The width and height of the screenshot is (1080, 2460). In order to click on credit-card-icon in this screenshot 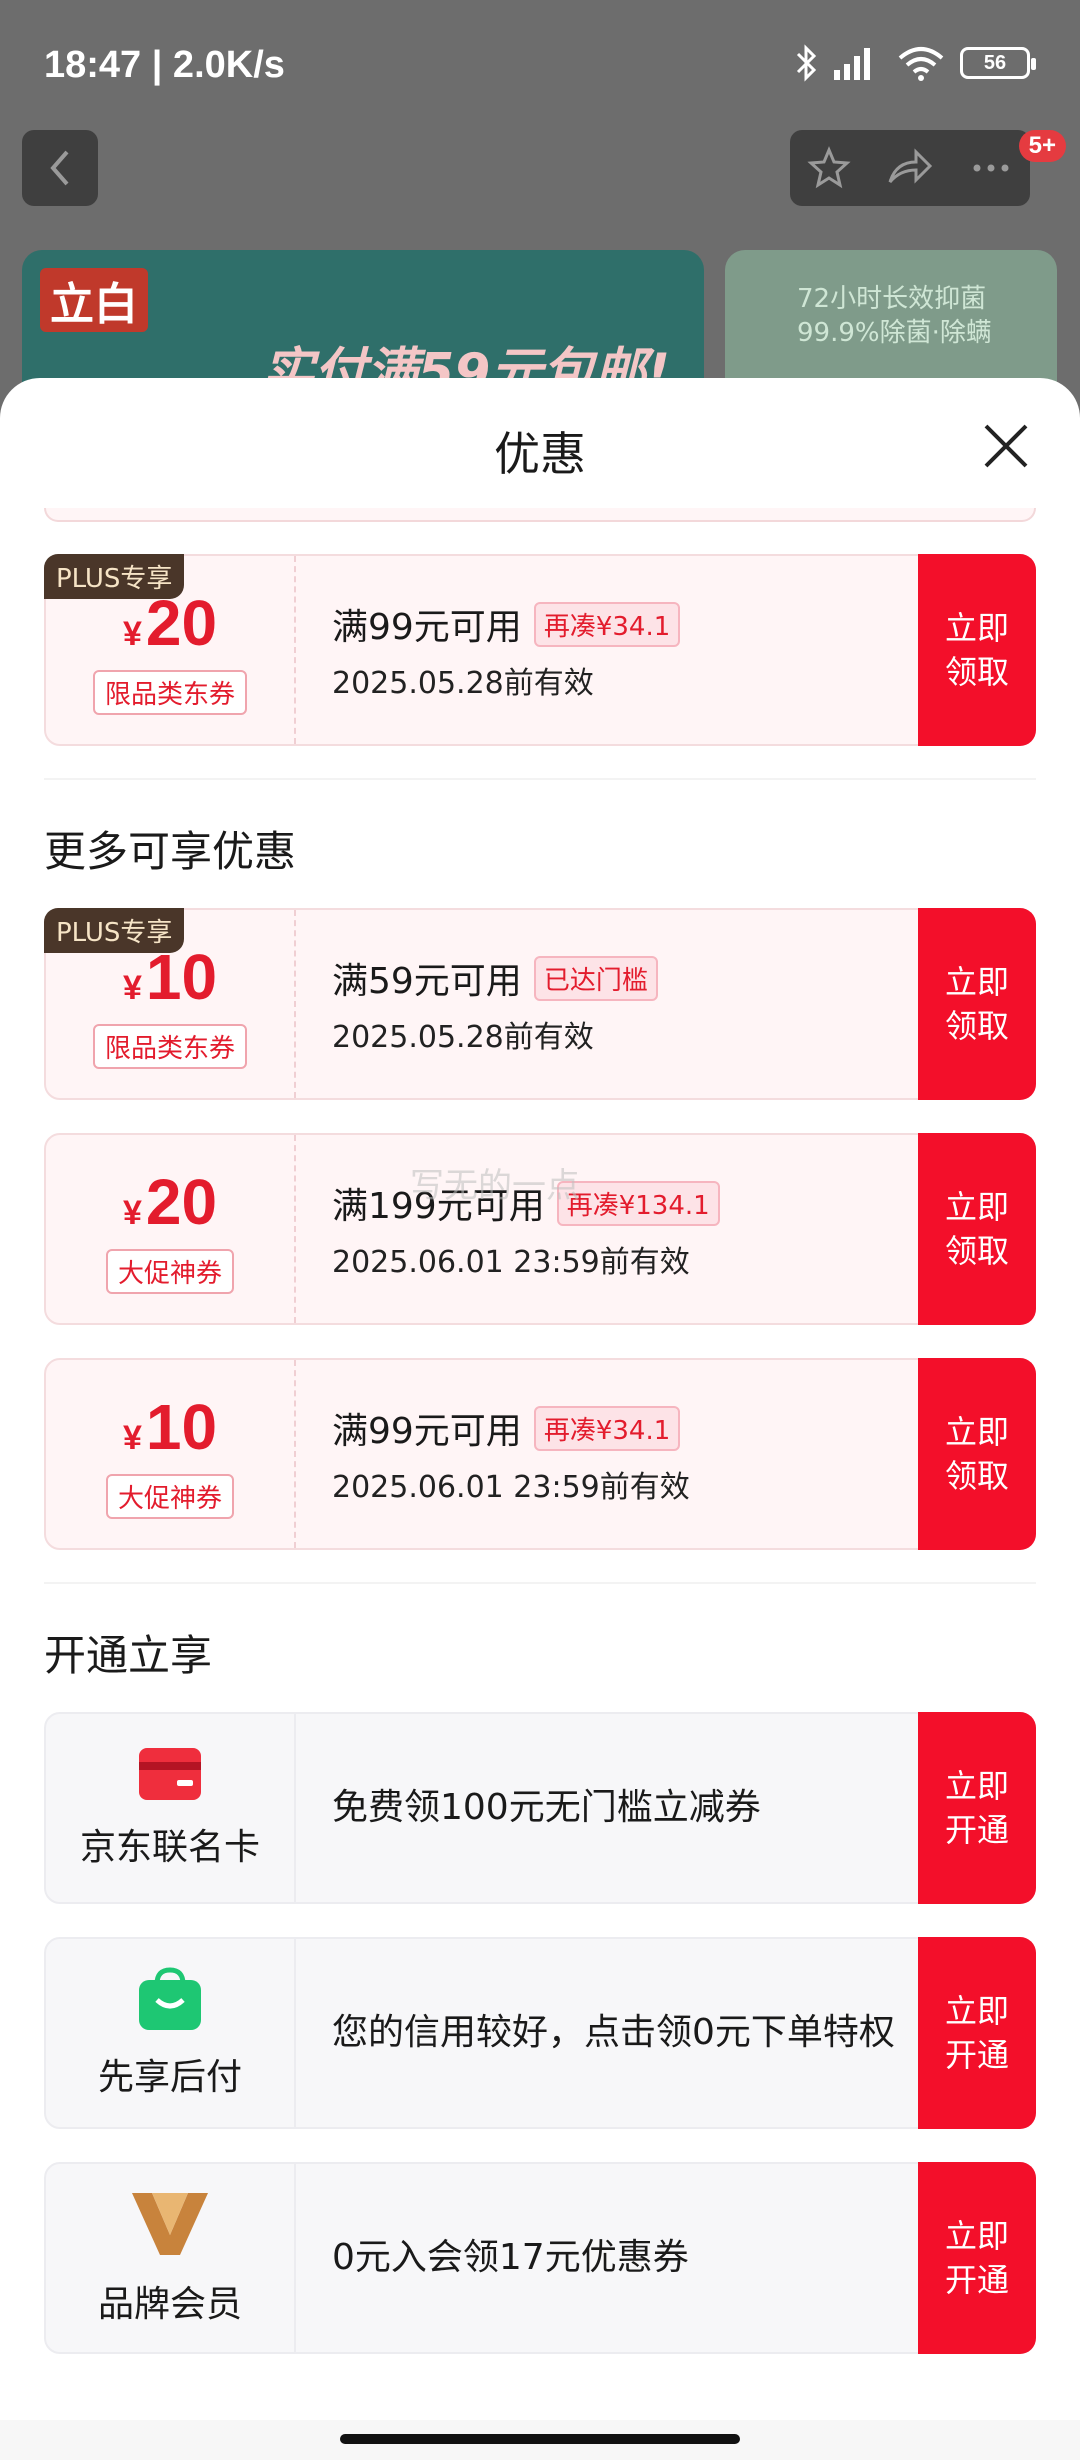, I will do `click(170, 1774)`.